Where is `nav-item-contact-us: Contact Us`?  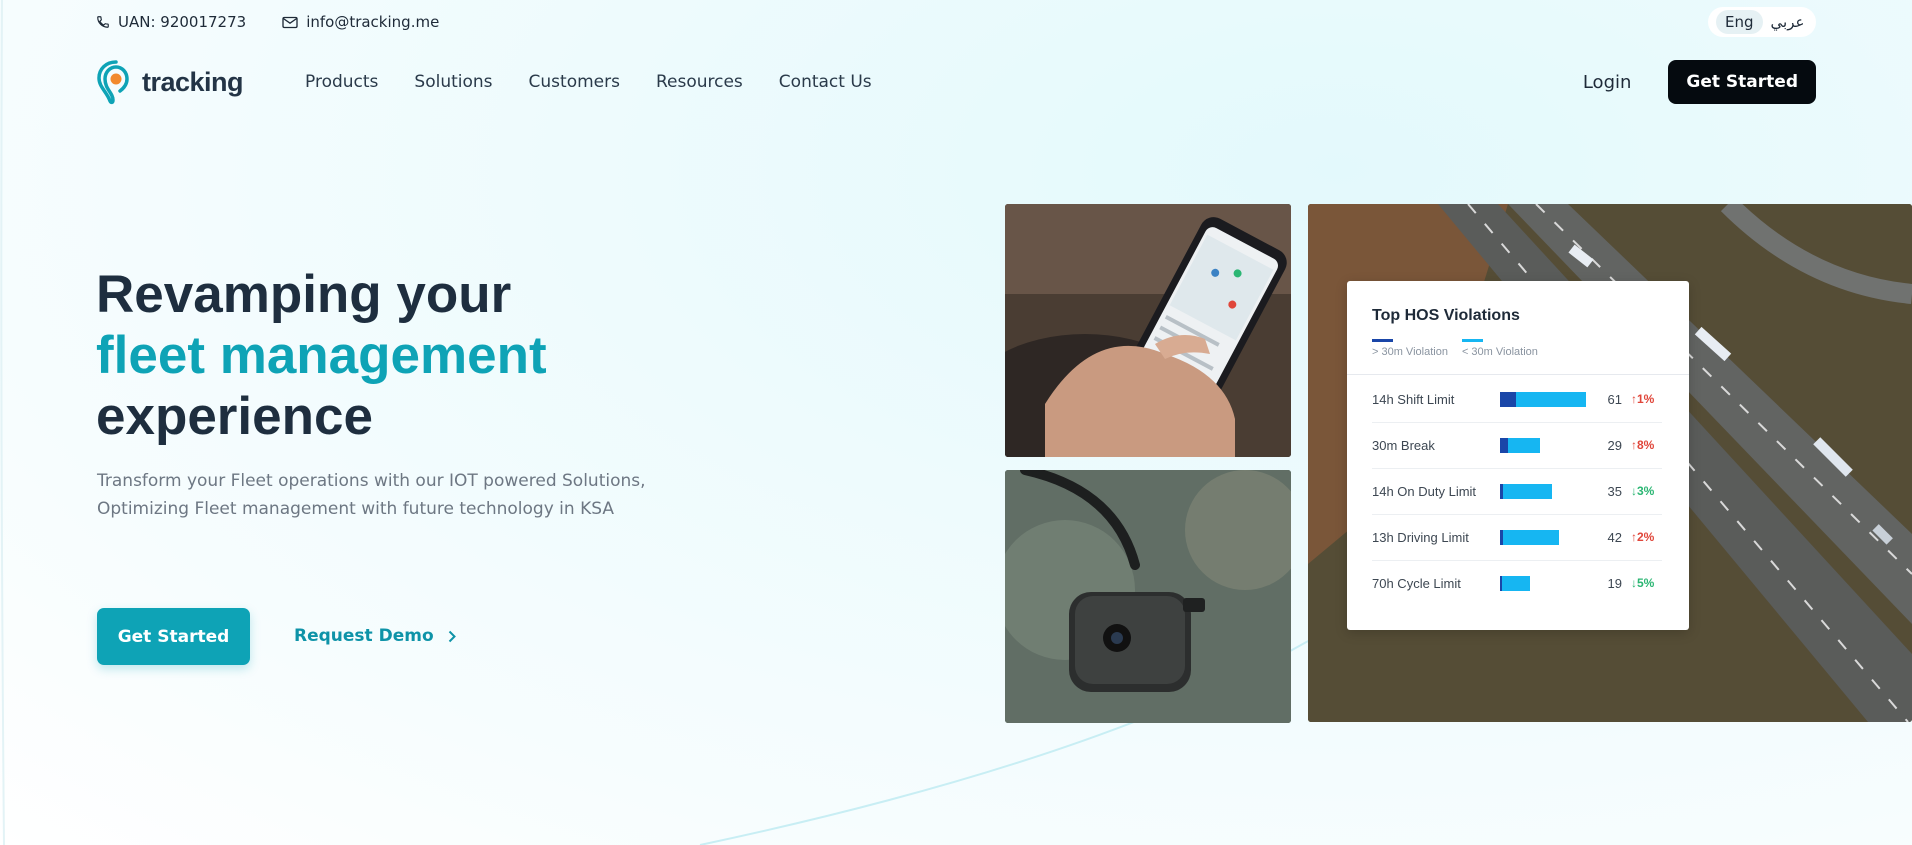
nav-item-contact-us: Contact Us is located at coordinates (825, 82).